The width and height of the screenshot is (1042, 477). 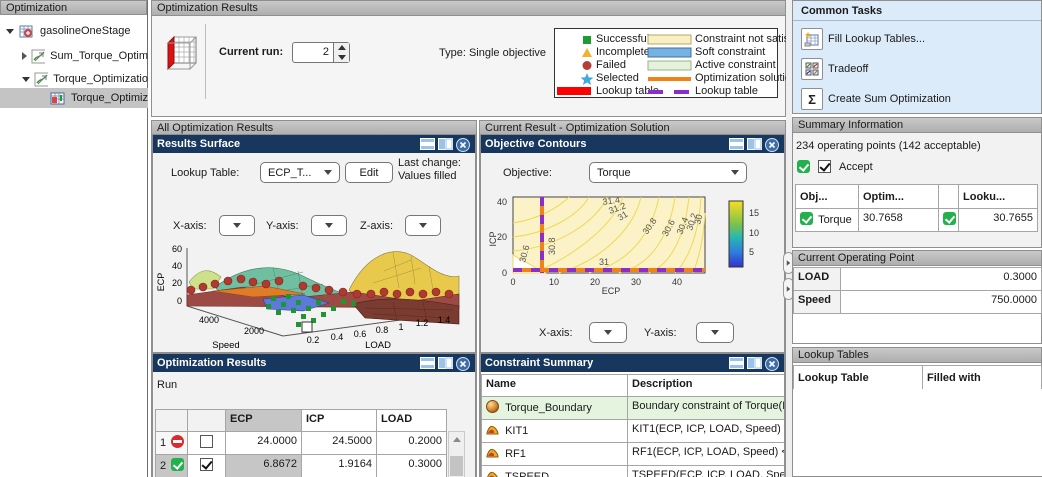 I want to click on summary-objective-cell: Torque, so click(x=827, y=220).